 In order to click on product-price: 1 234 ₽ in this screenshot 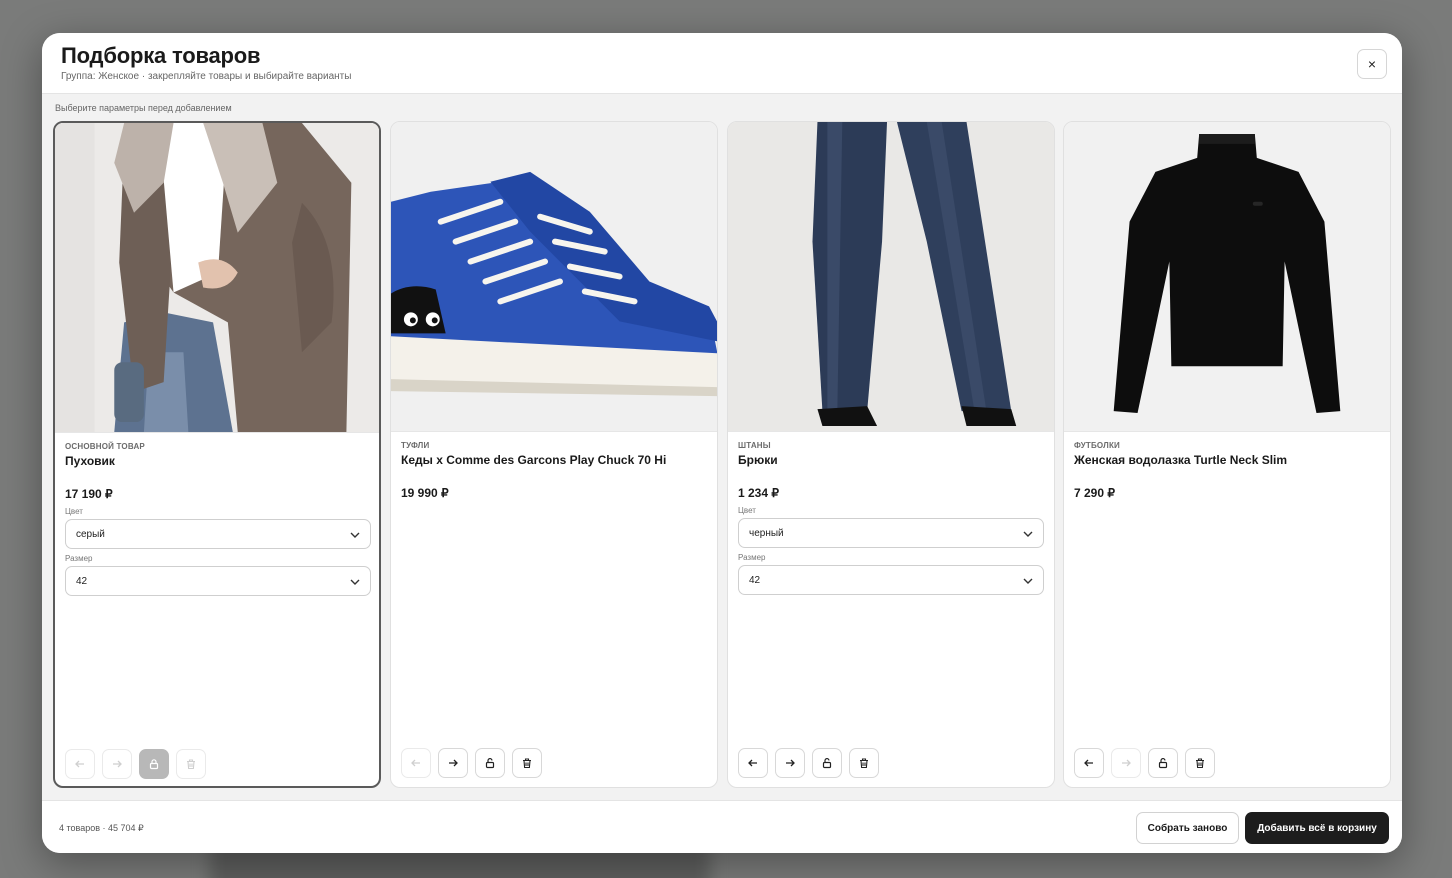, I will do `click(758, 493)`.